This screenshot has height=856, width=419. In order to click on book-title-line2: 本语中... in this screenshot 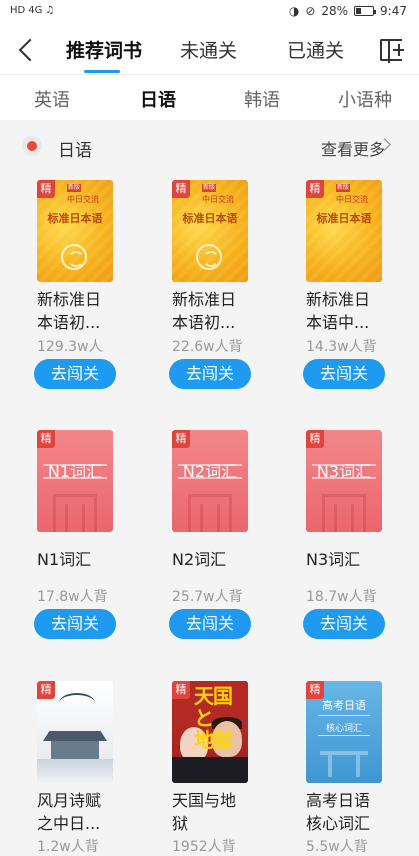, I will do `click(338, 322)`.